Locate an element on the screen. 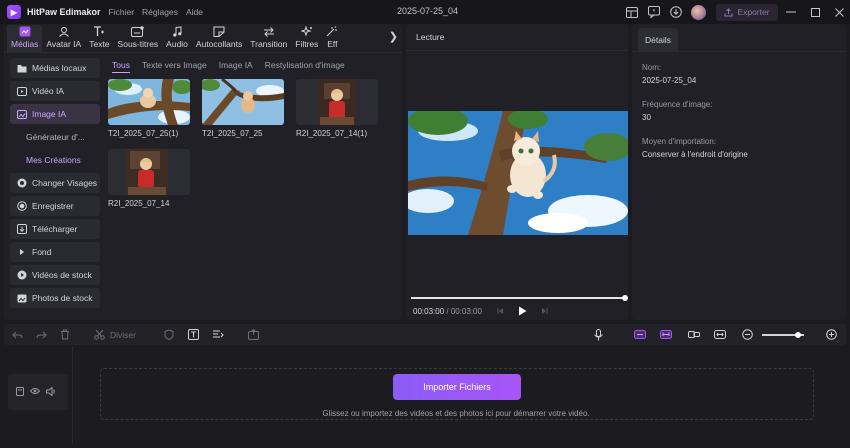 This screenshot has height=448, width=850. sidebar-item-changer-visages: Changer Visages is located at coordinates (55, 183).